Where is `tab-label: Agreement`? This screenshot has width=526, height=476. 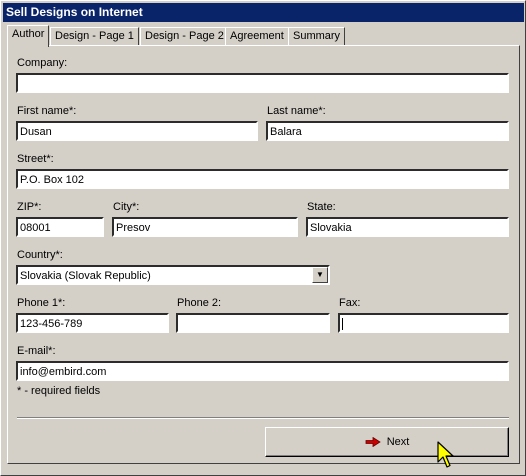
tab-label: Agreement is located at coordinates (257, 36).